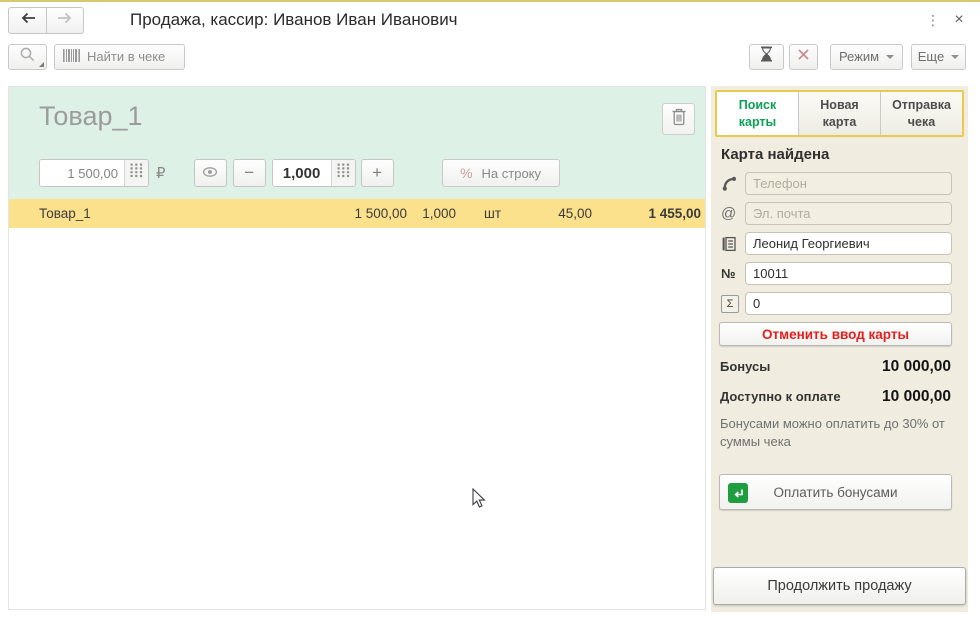 This screenshot has height=622, width=980. What do you see at coordinates (959, 20) in the screenshot?
I see `window-close-icon: ×` at bounding box center [959, 20].